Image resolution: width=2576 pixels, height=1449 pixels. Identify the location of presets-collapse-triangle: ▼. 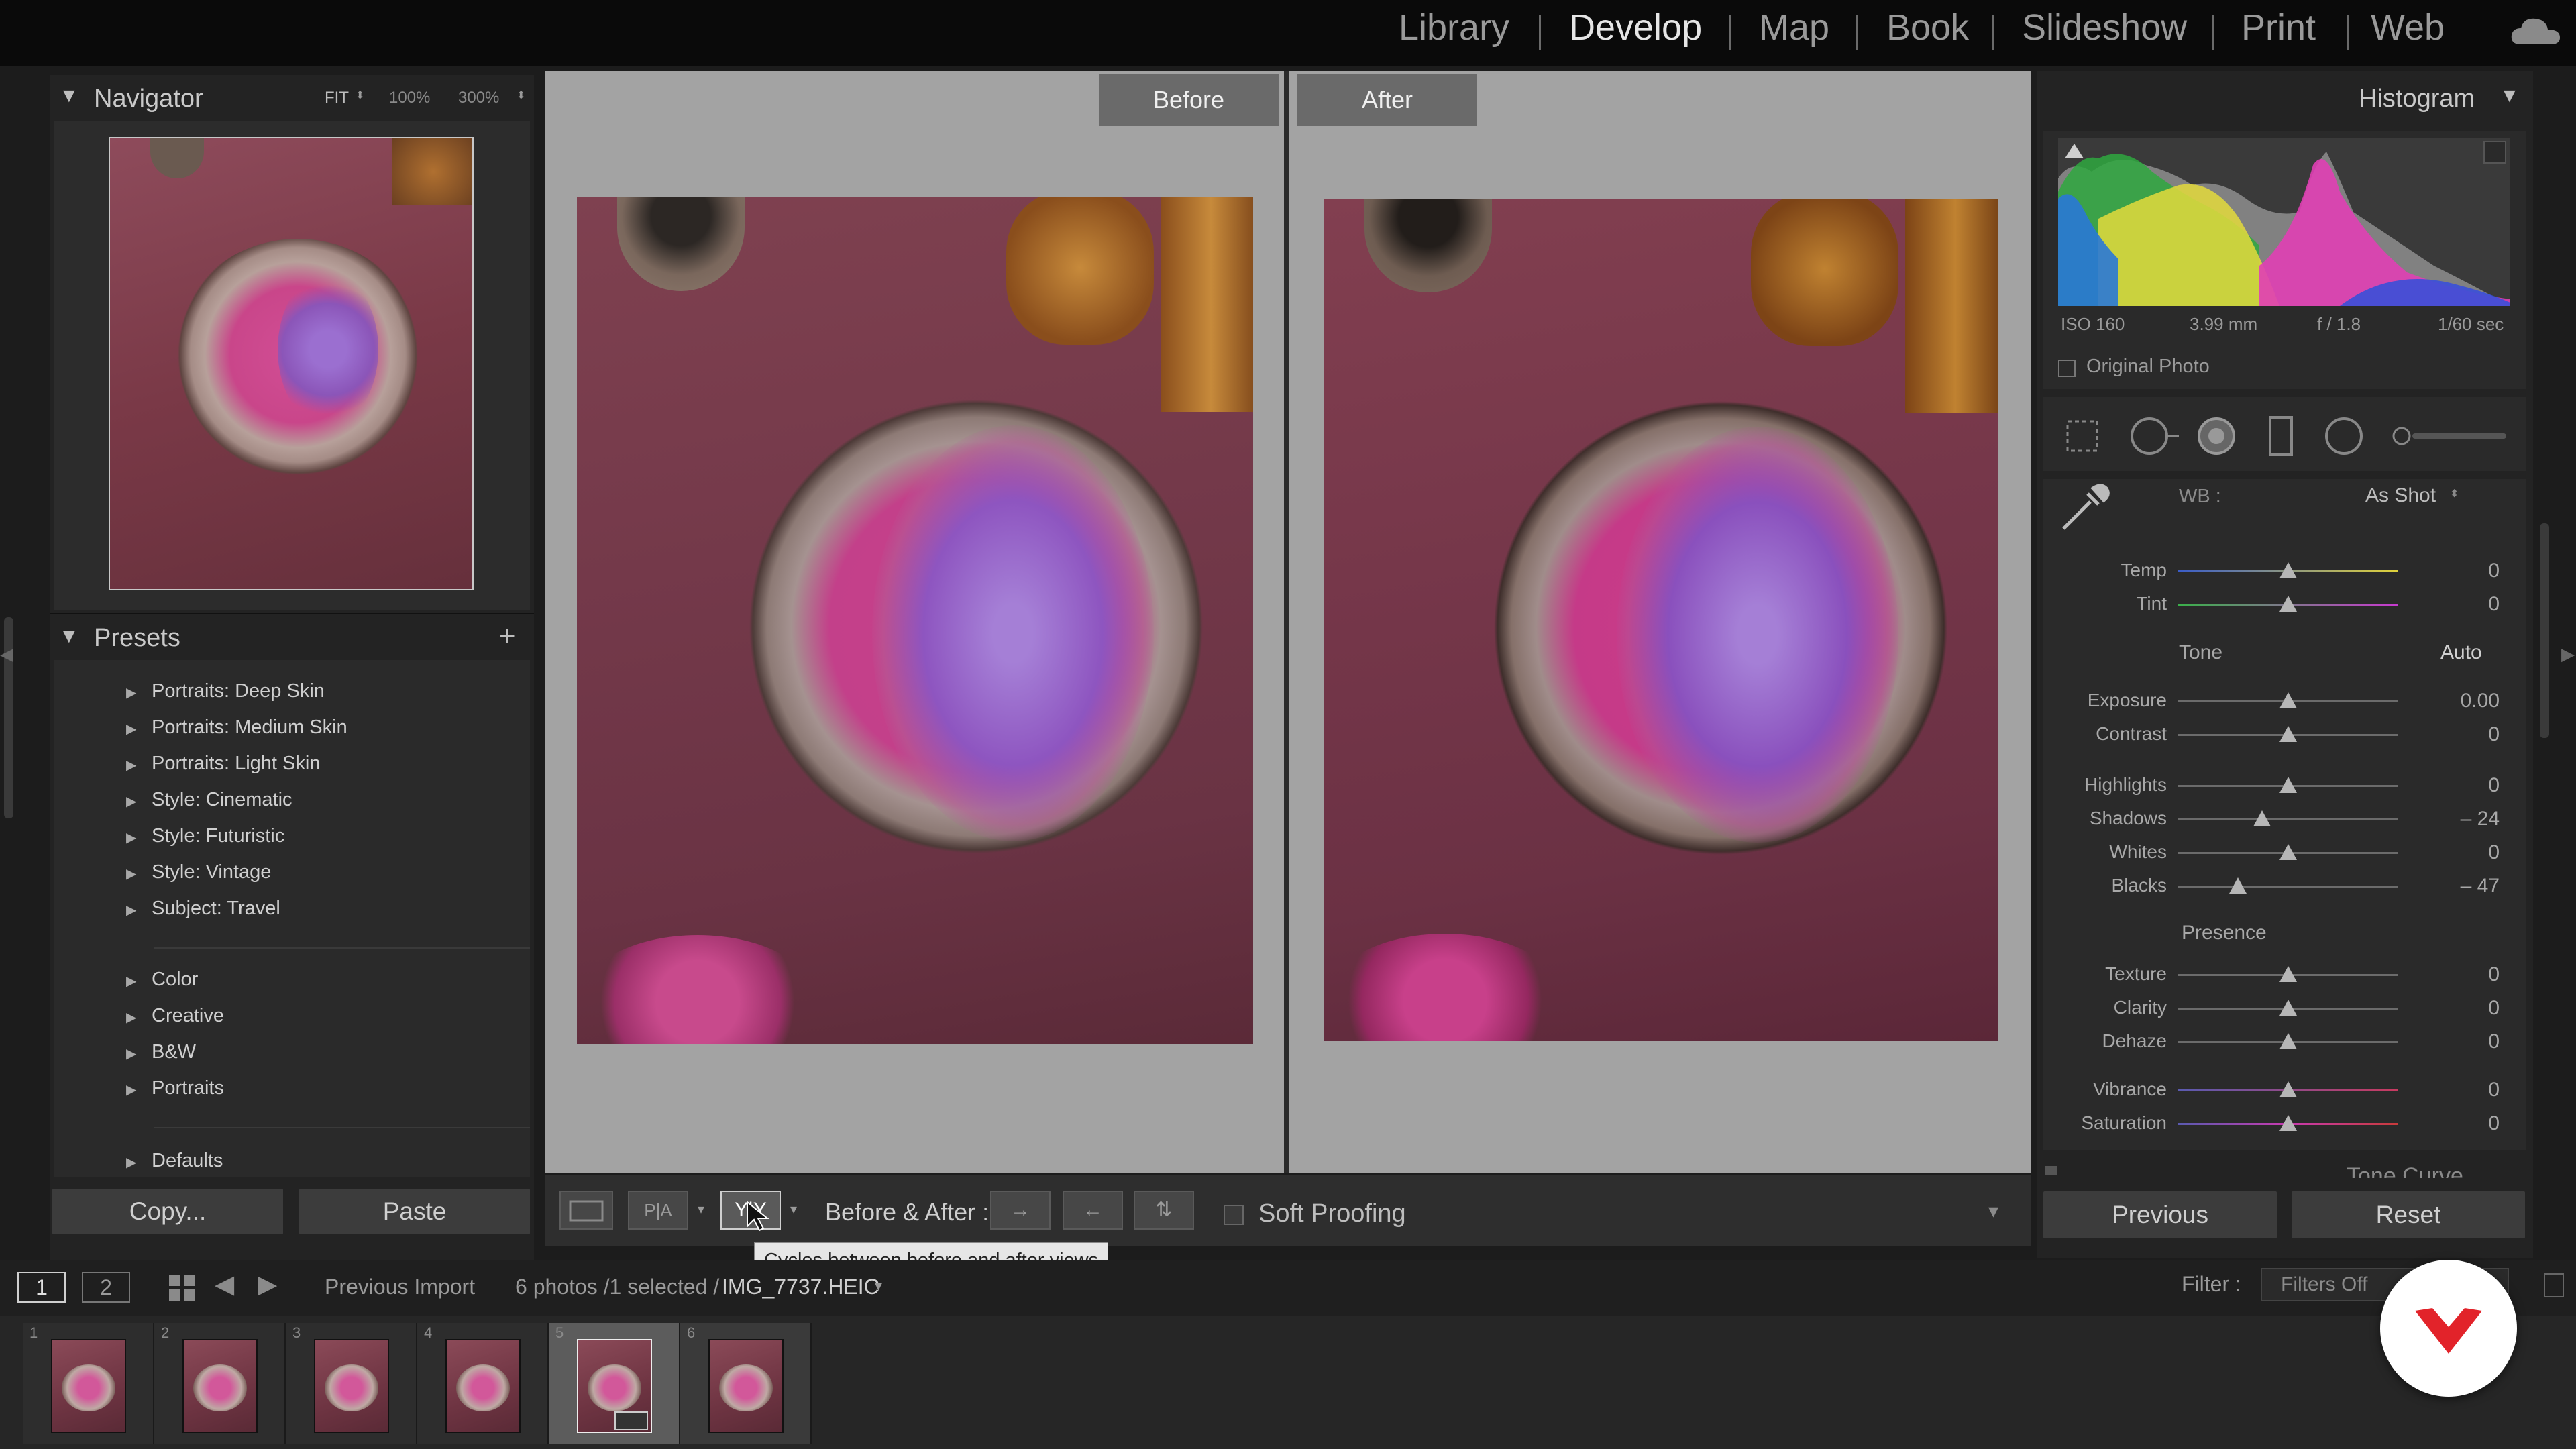
(69, 636).